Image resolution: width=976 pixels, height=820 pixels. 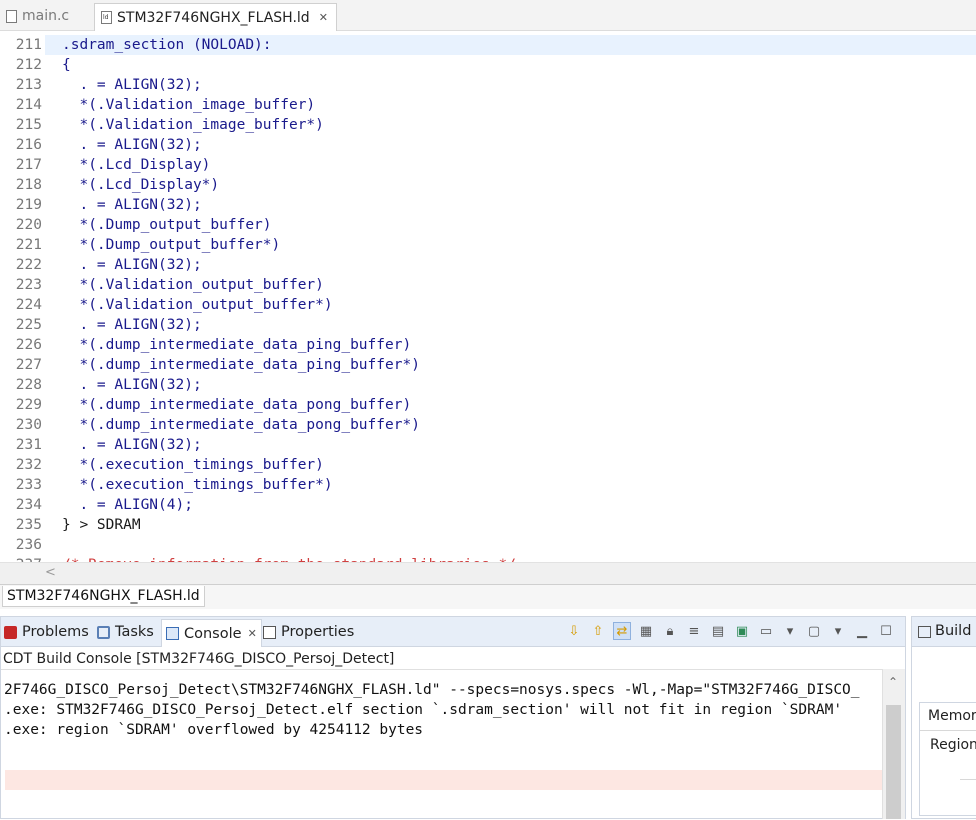 I want to click on code-line: 222 . = ALIGN(32);, so click(x=488, y=265).